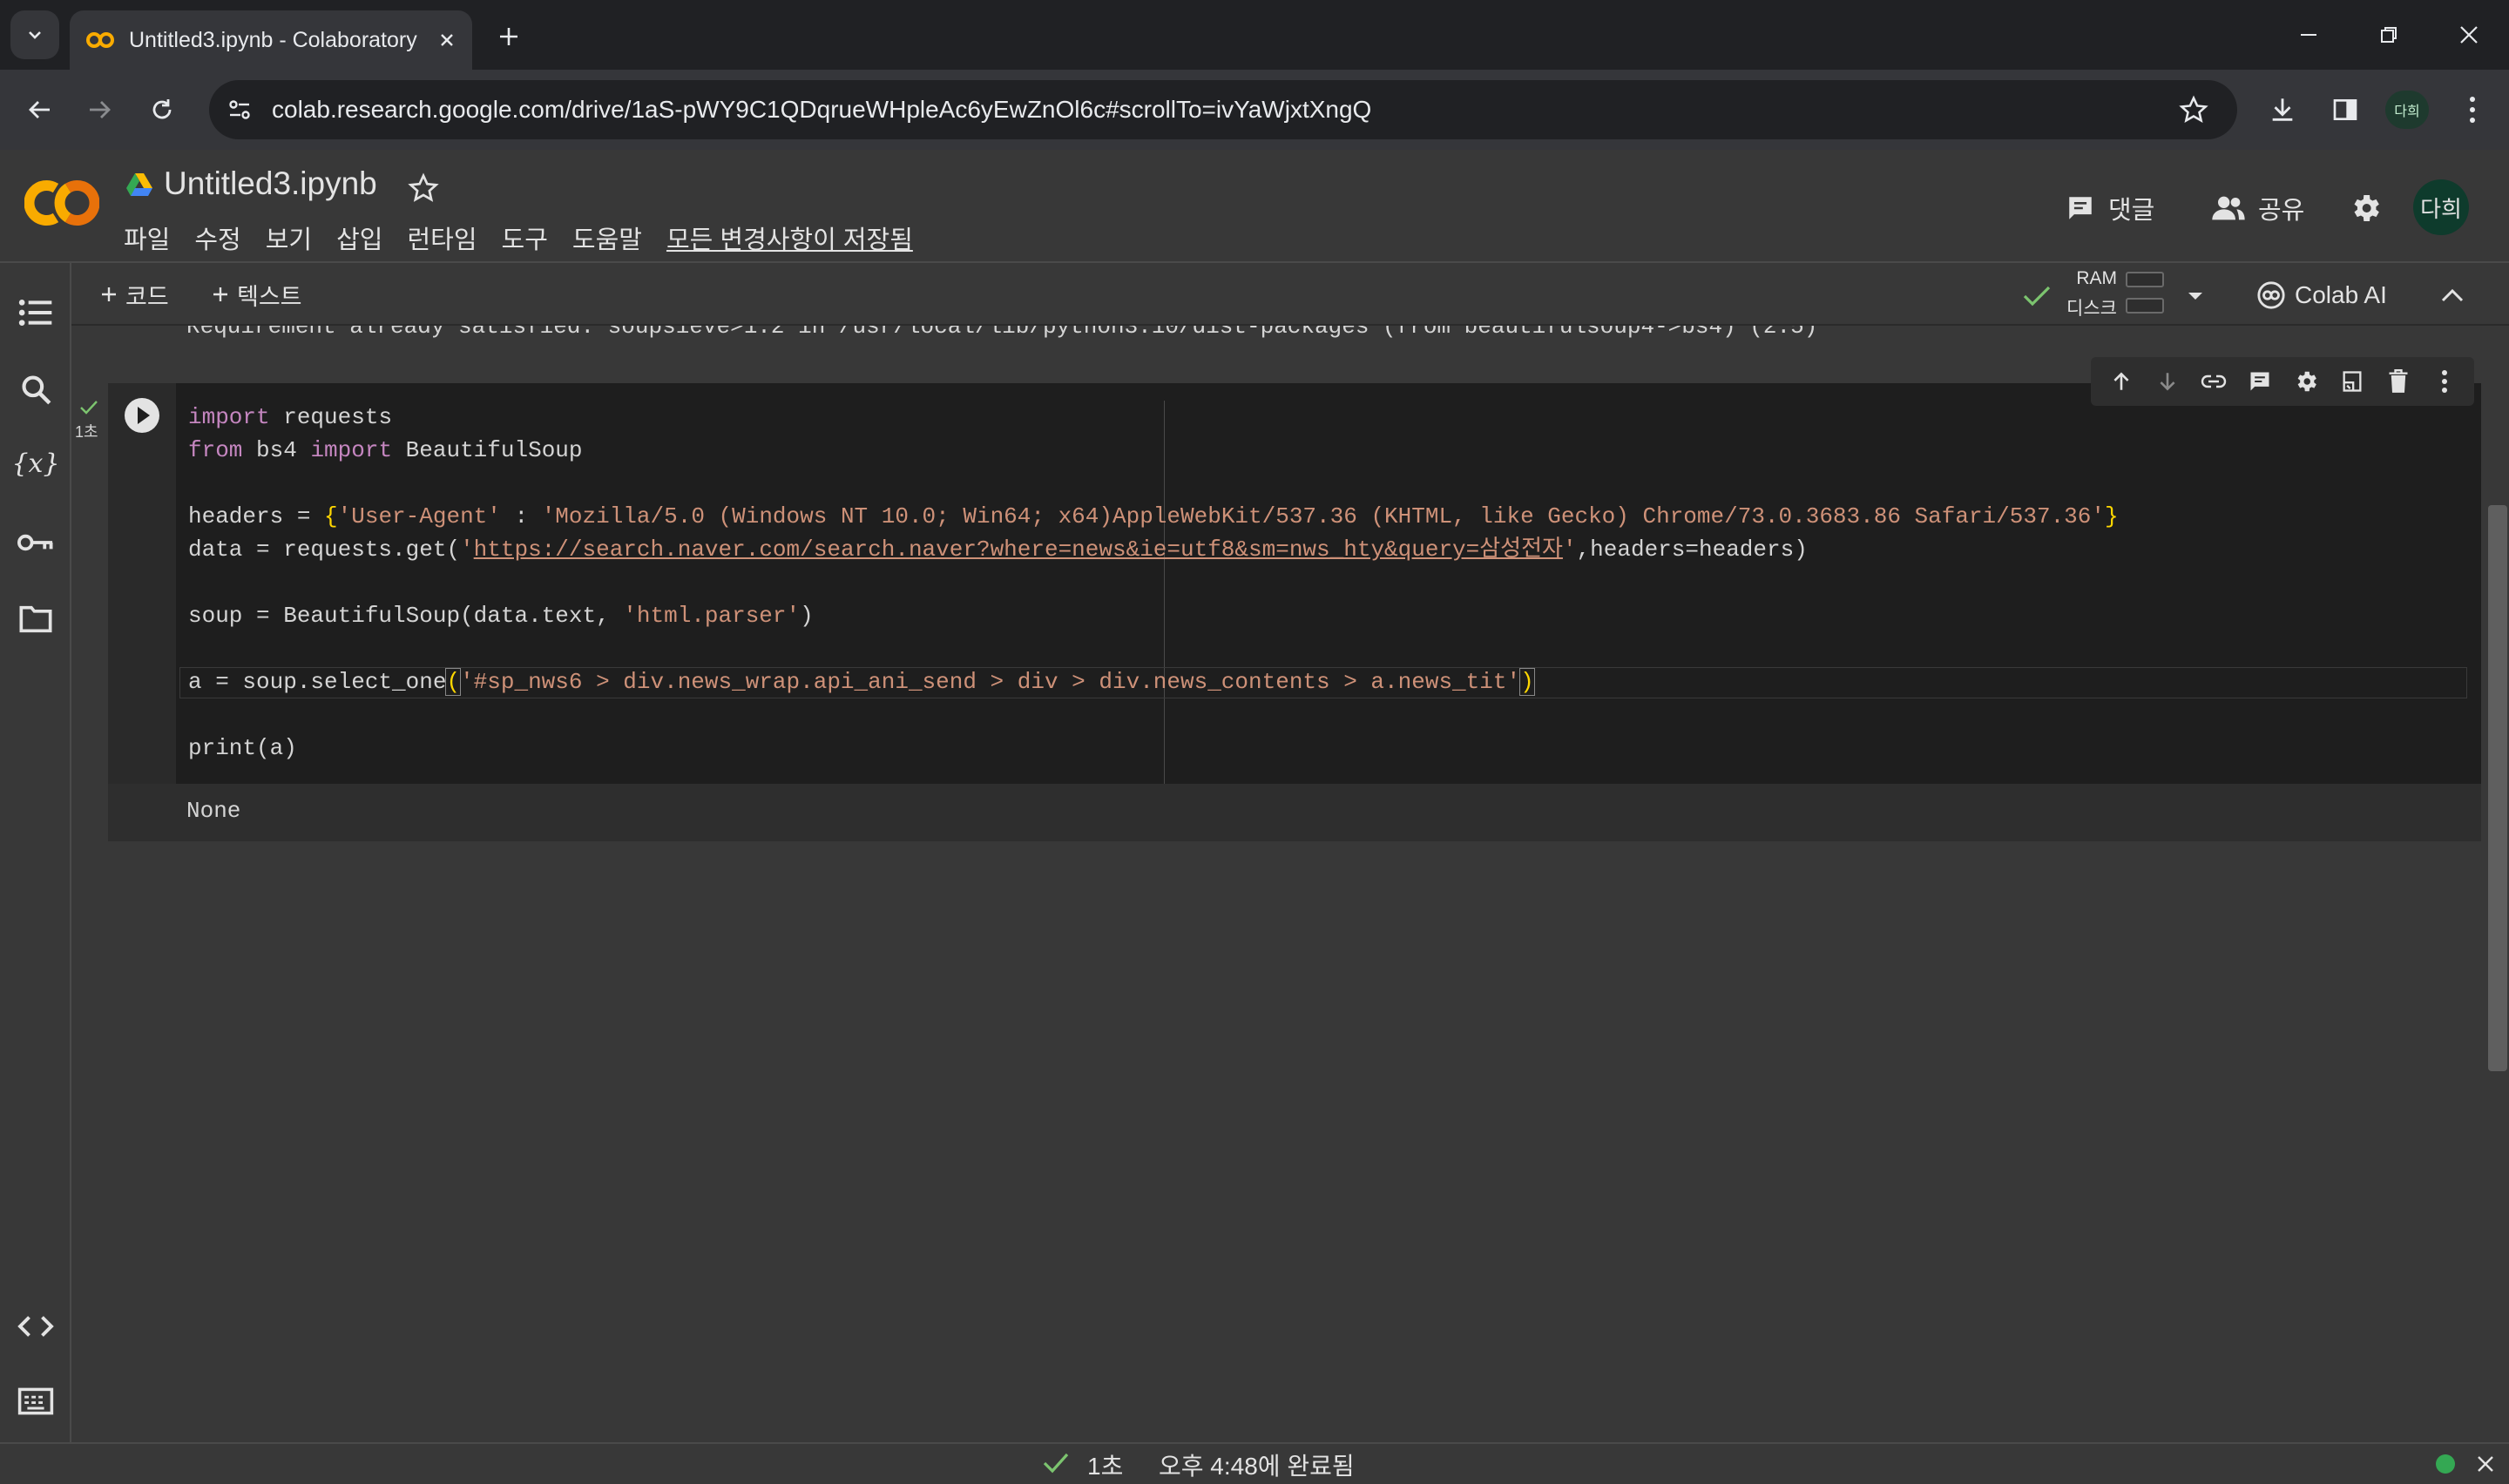  I want to click on browser-profile-avatar: 다희, so click(2407, 110).